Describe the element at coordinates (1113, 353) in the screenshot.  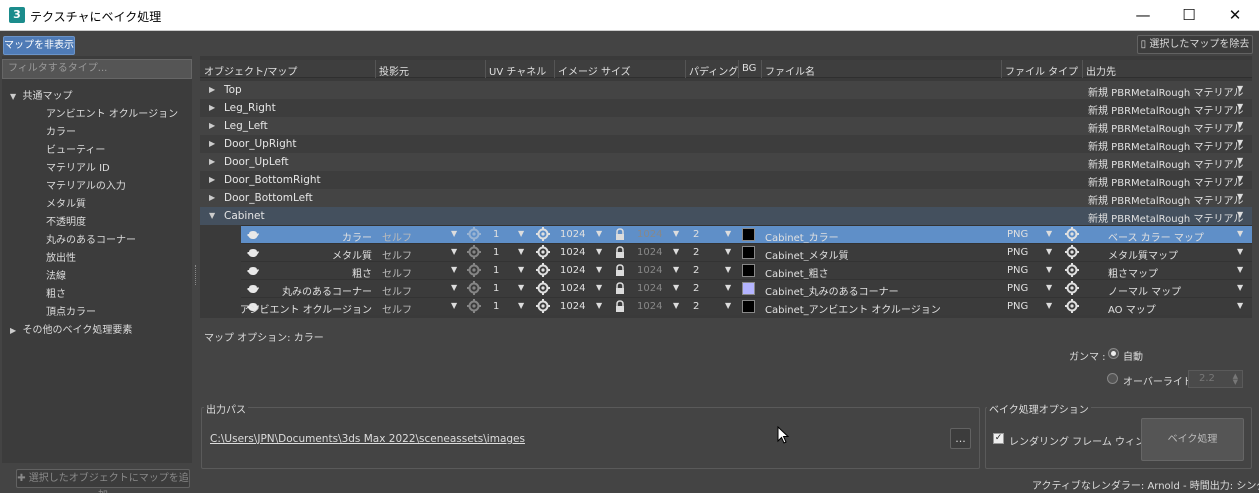
I see `gamma-auto-radio` at that location.